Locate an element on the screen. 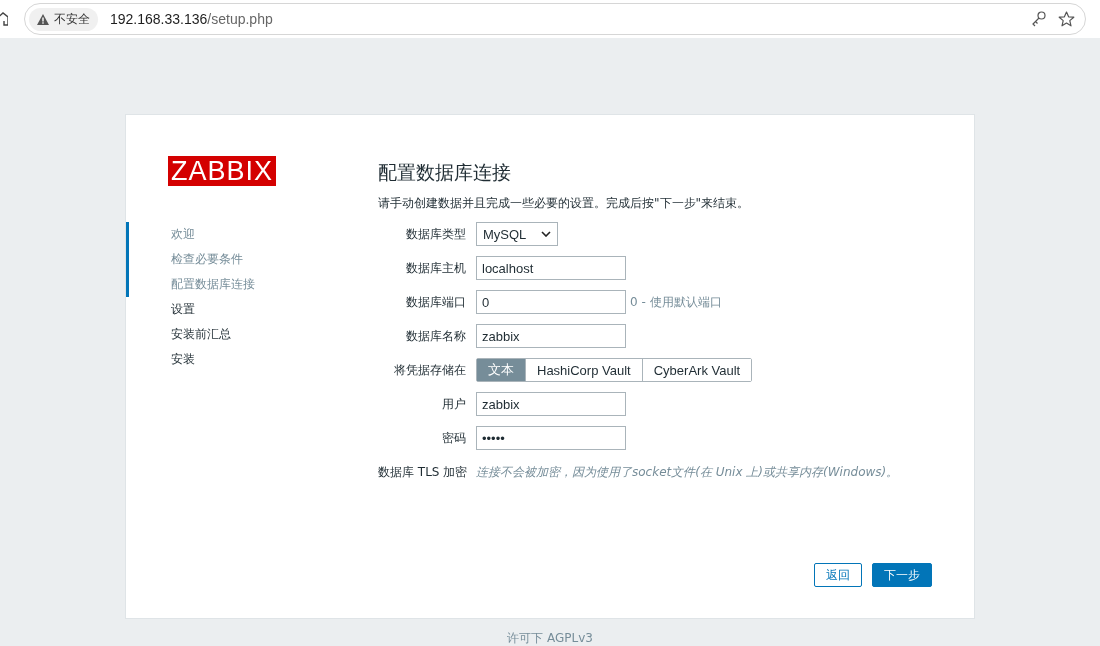 Image resolution: width=1100 pixels, height=646 pixels. security-label: 不安全 is located at coordinates (72, 19).